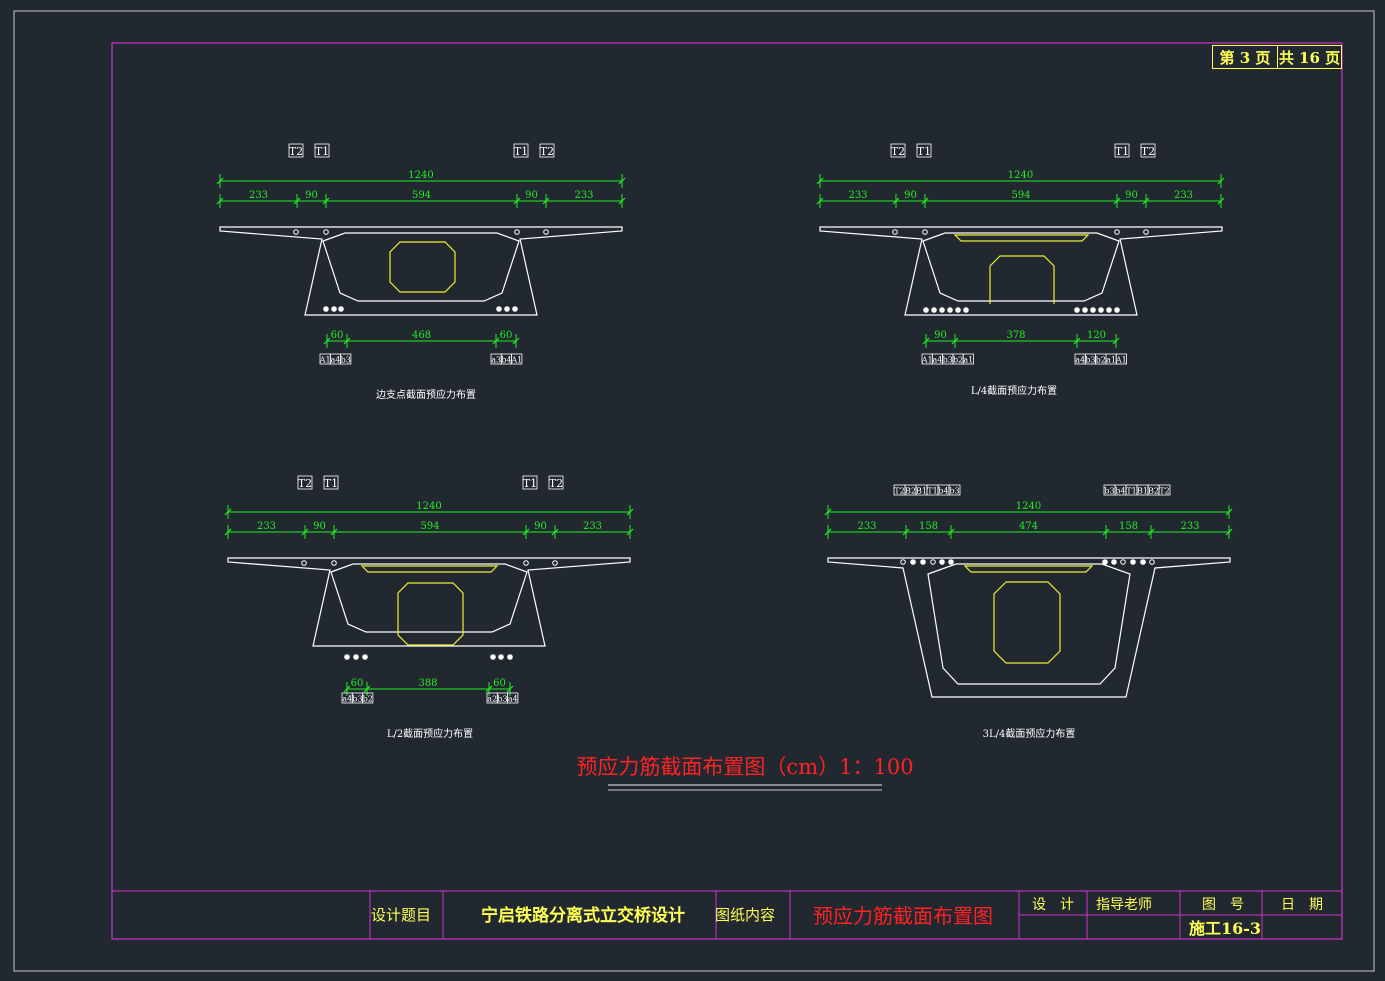  What do you see at coordinates (968, 360) in the screenshot?
I see `bottom-tendon-label: a1` at bounding box center [968, 360].